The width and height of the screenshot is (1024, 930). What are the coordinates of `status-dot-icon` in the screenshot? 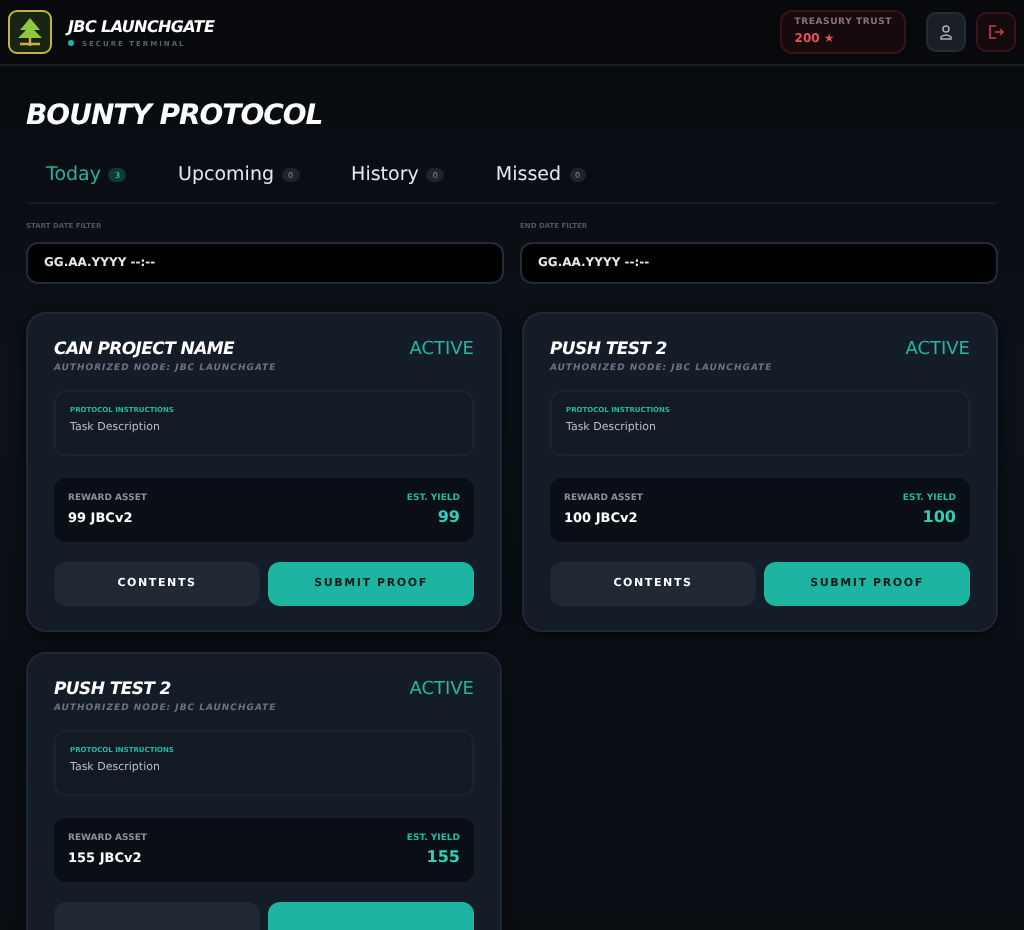 It's located at (71, 43).